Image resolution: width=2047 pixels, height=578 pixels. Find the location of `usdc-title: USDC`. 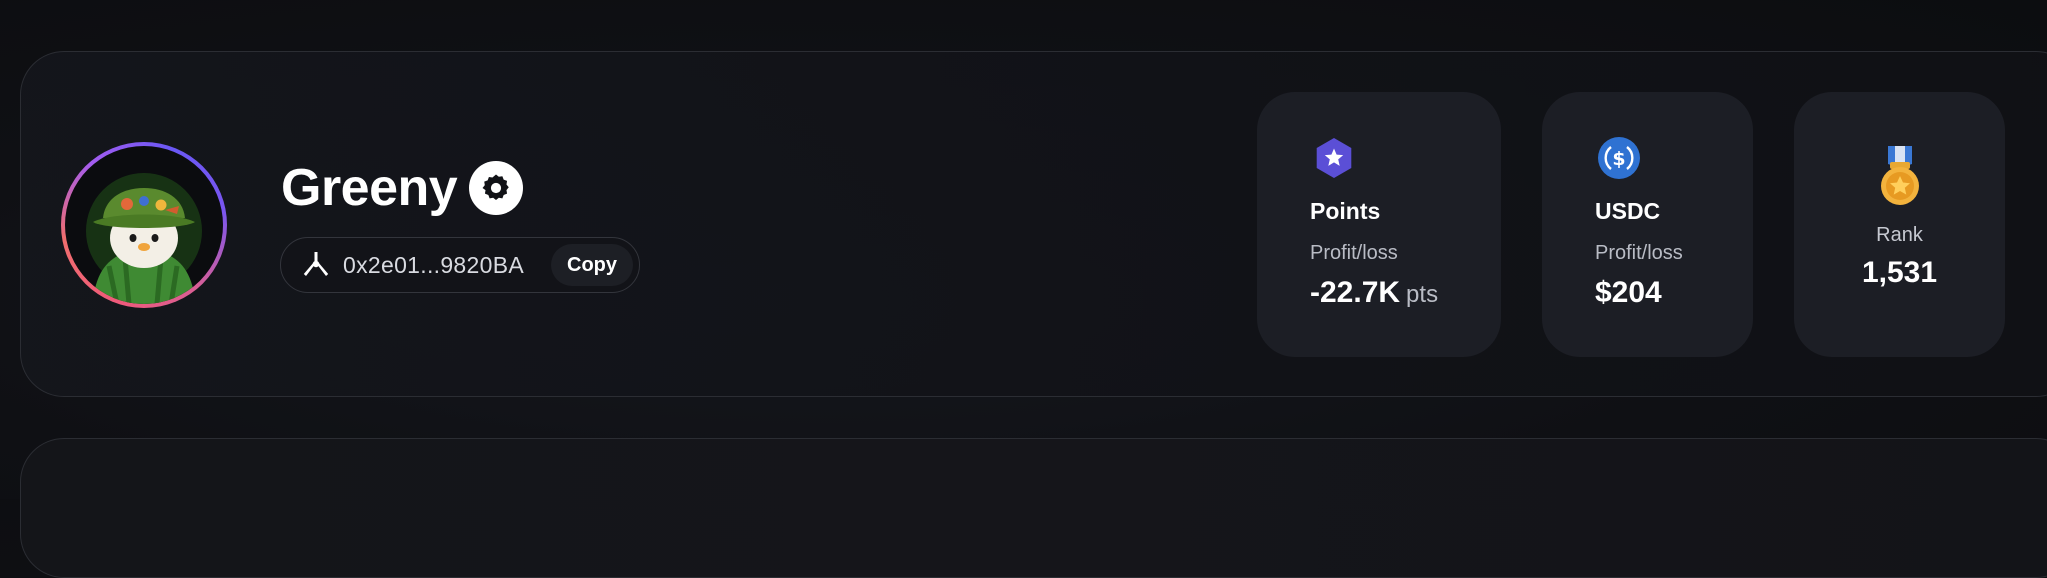

usdc-title: USDC is located at coordinates (1628, 211).